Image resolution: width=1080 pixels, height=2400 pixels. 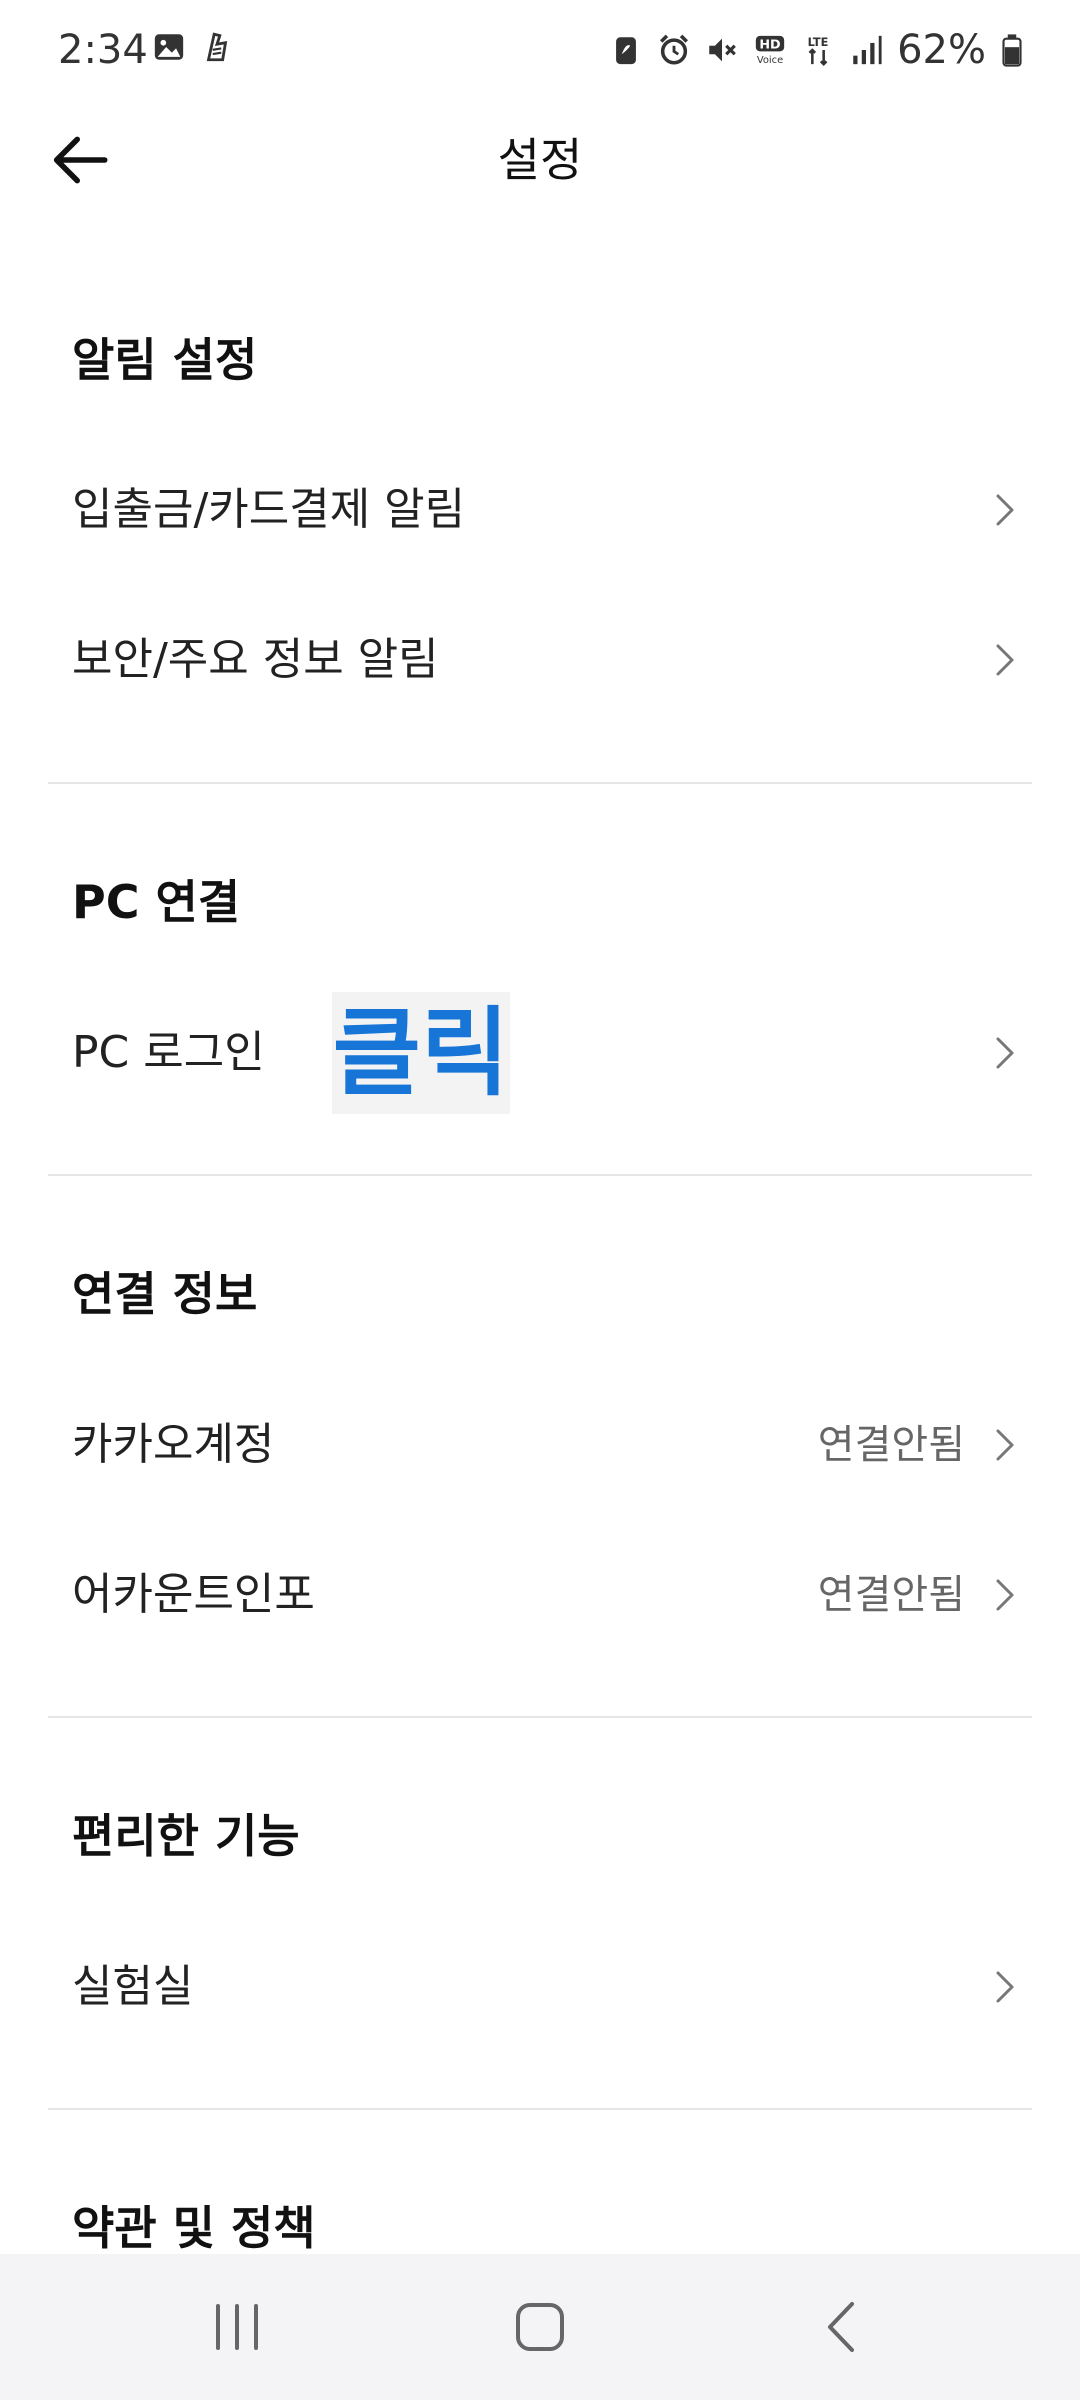 I want to click on svg-text: LTE, so click(x=818, y=42).